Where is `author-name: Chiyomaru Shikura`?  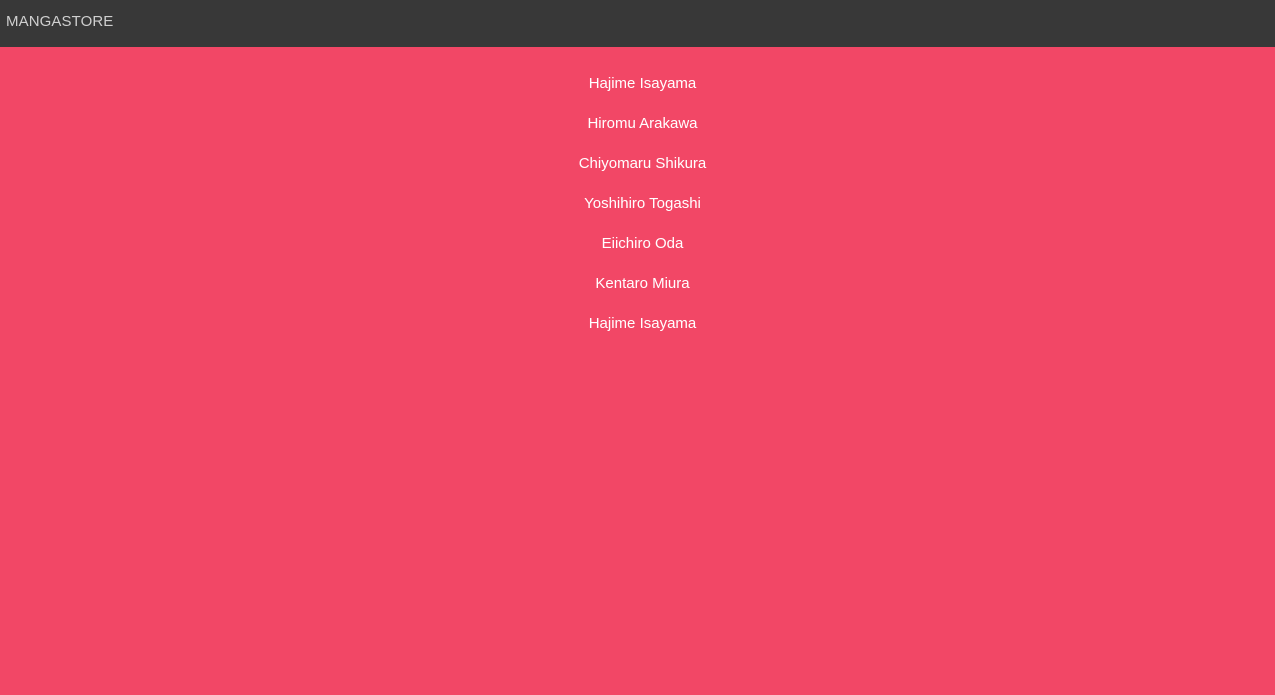 author-name: Chiyomaru Shikura is located at coordinates (643, 163).